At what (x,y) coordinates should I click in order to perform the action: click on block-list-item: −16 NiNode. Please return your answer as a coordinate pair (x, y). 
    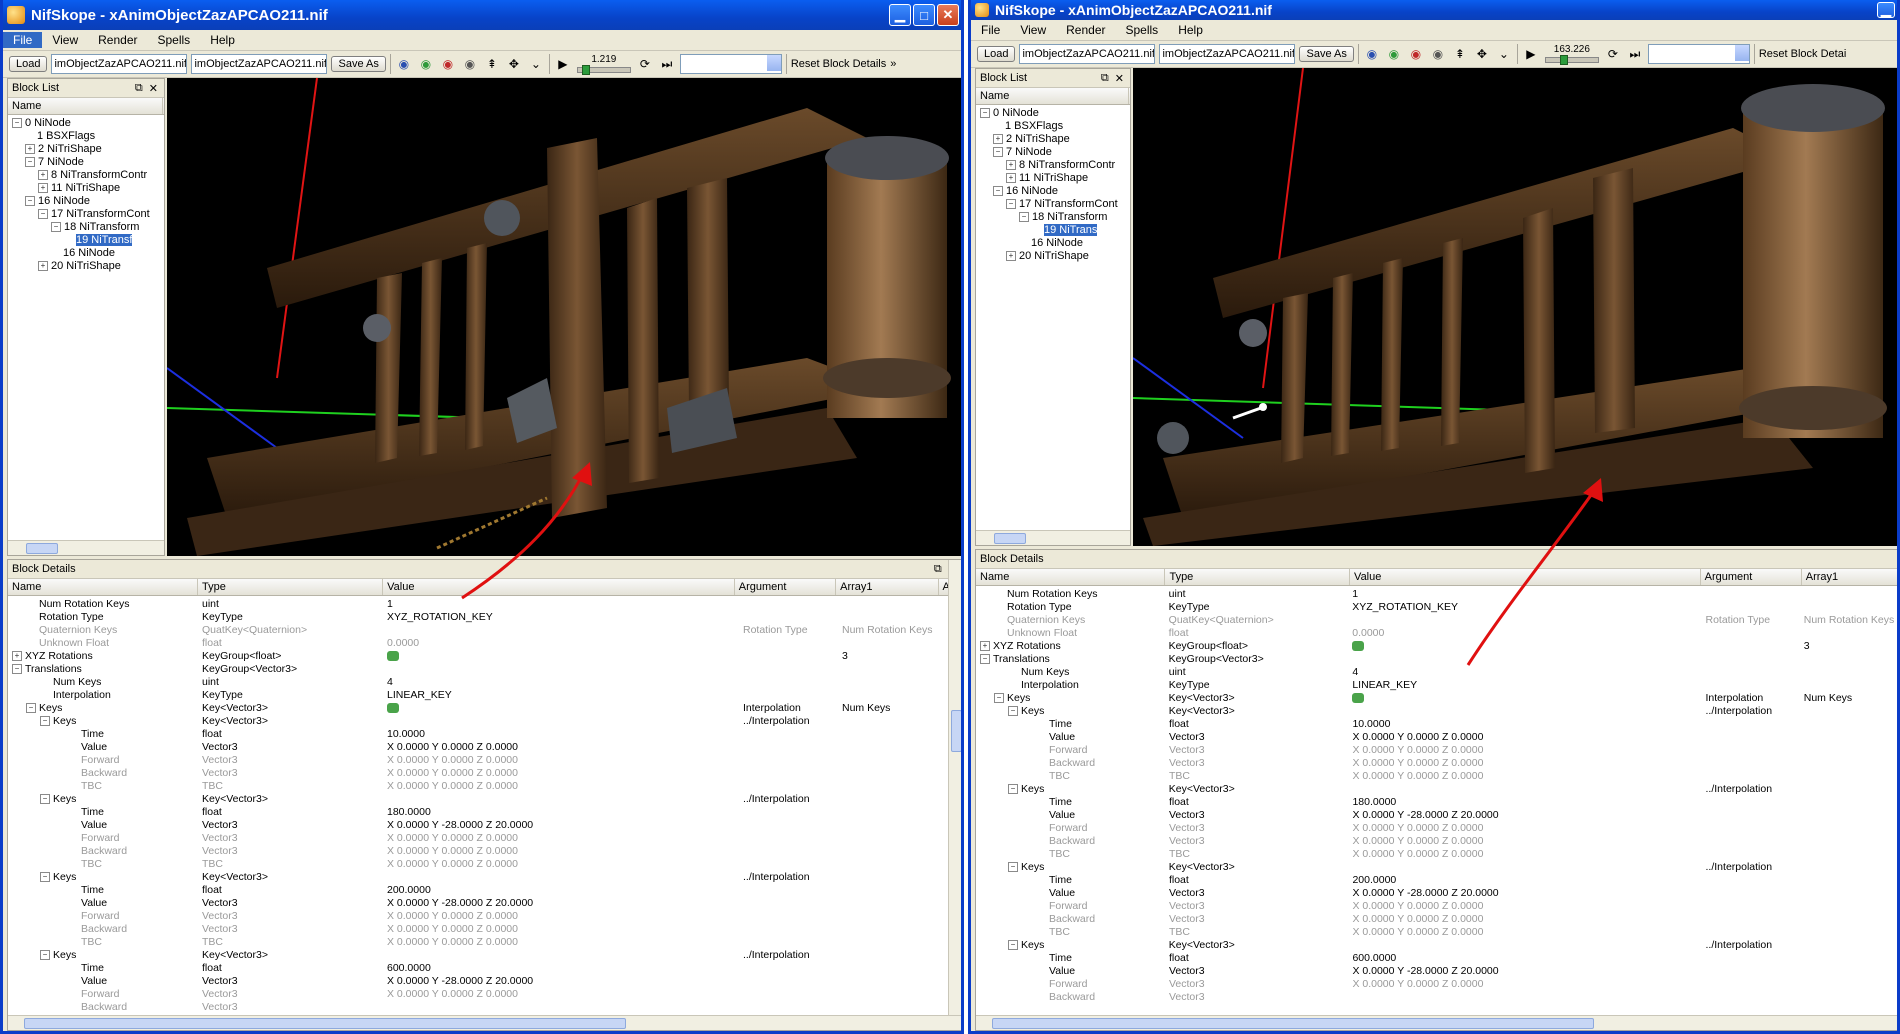
    Looking at the image, I should click on (86, 201).